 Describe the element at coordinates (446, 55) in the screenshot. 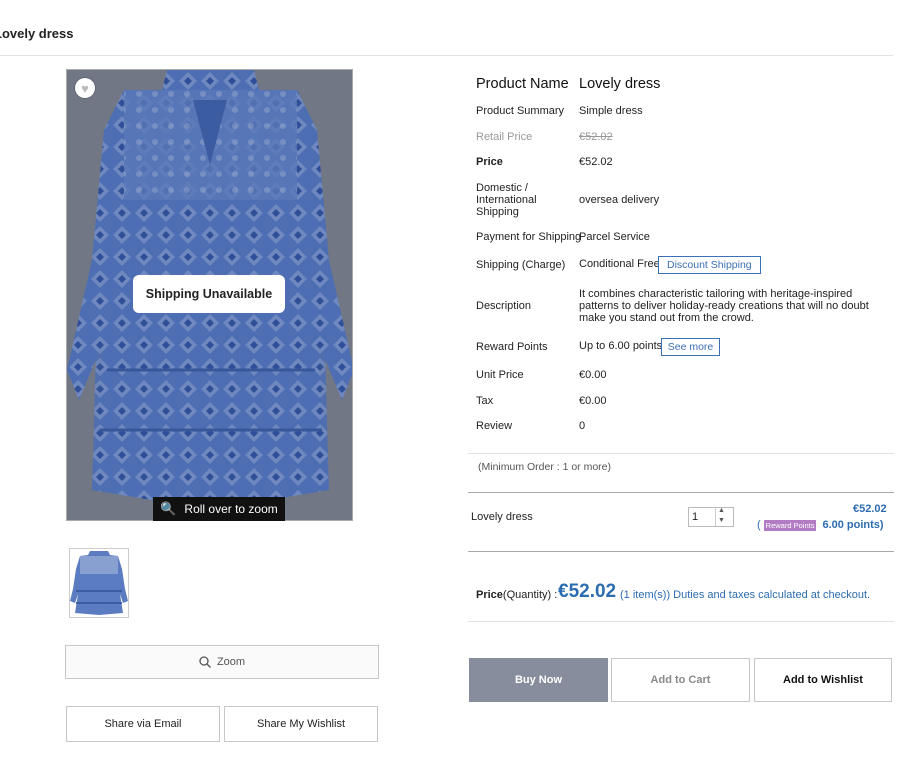

I see `title-divider` at that location.